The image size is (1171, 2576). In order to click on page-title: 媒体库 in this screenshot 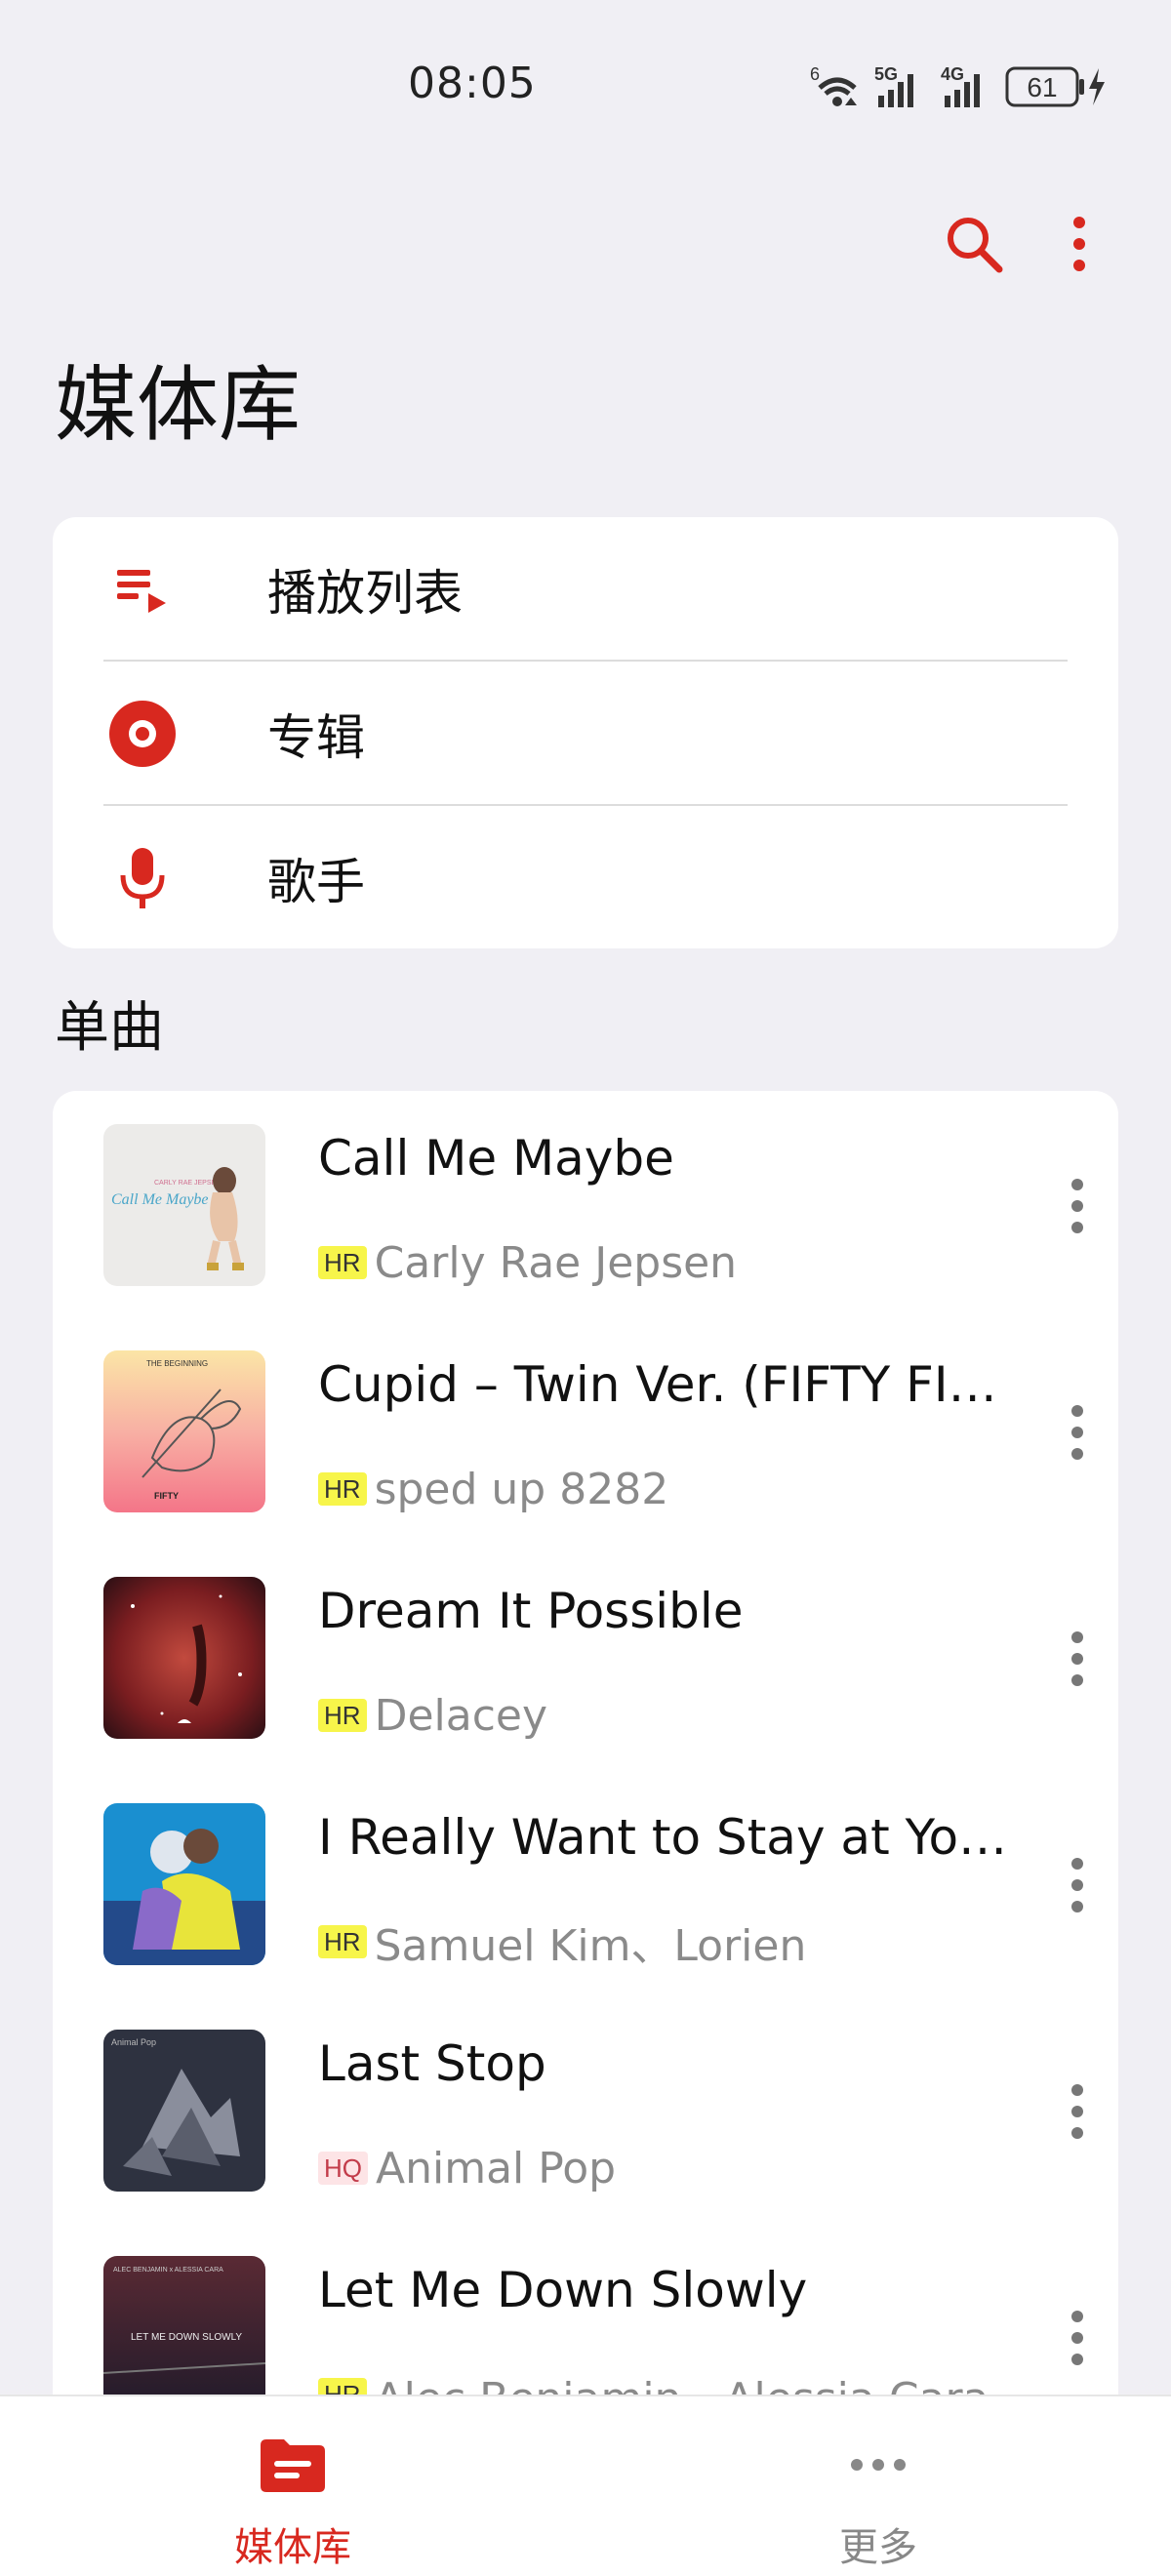, I will do `click(178, 405)`.